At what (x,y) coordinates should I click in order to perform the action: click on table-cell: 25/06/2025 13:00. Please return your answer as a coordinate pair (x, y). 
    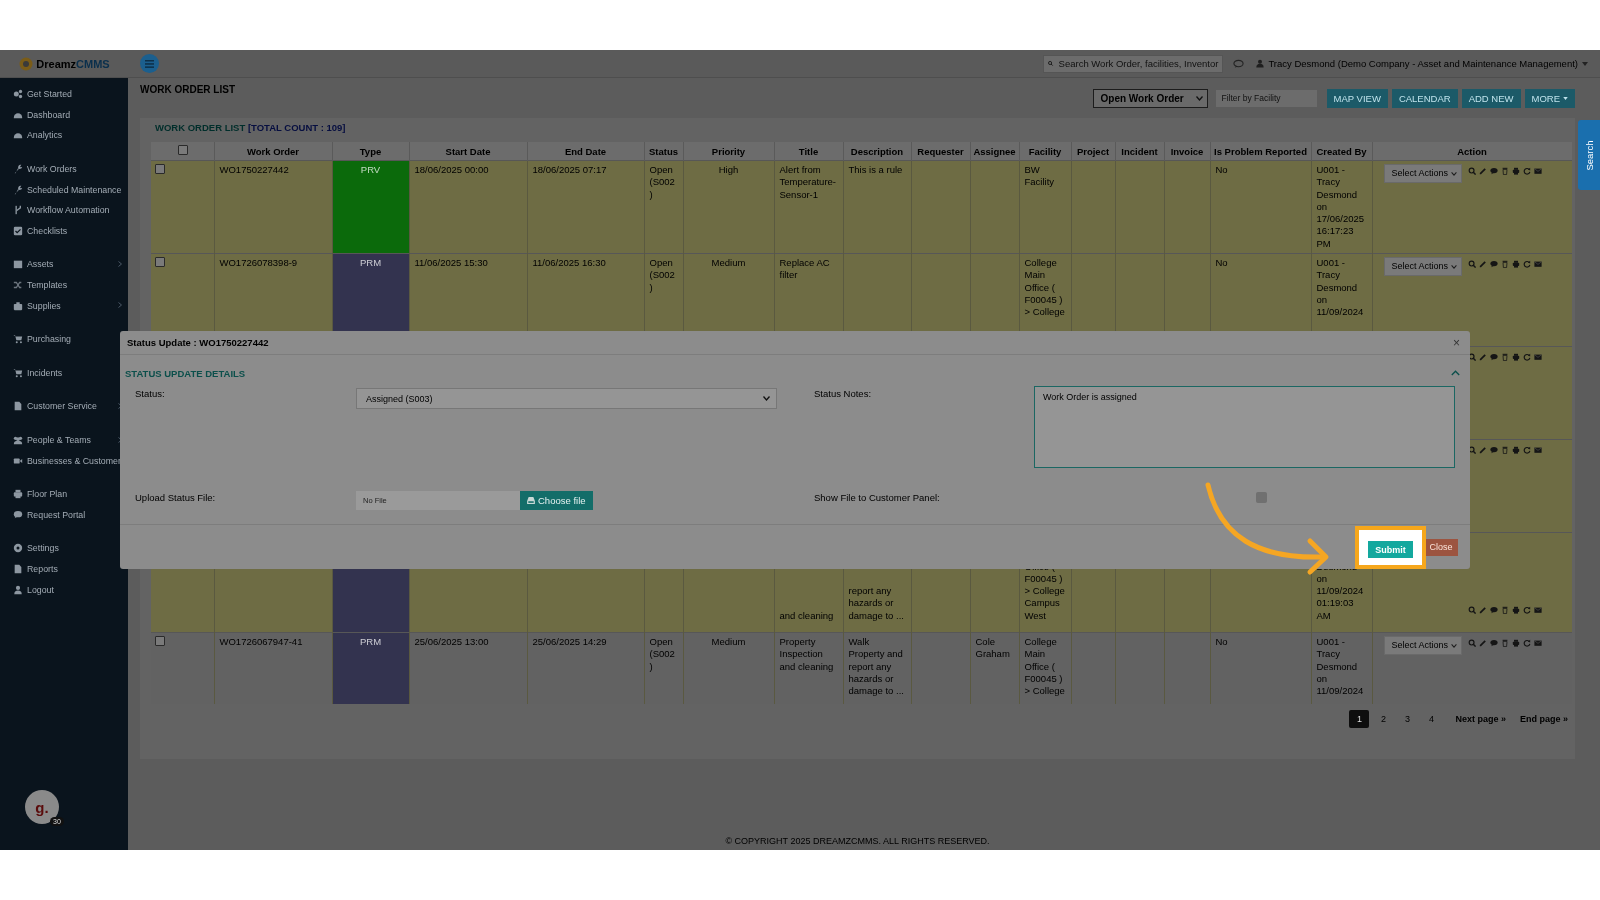
    Looking at the image, I should click on (468, 668).